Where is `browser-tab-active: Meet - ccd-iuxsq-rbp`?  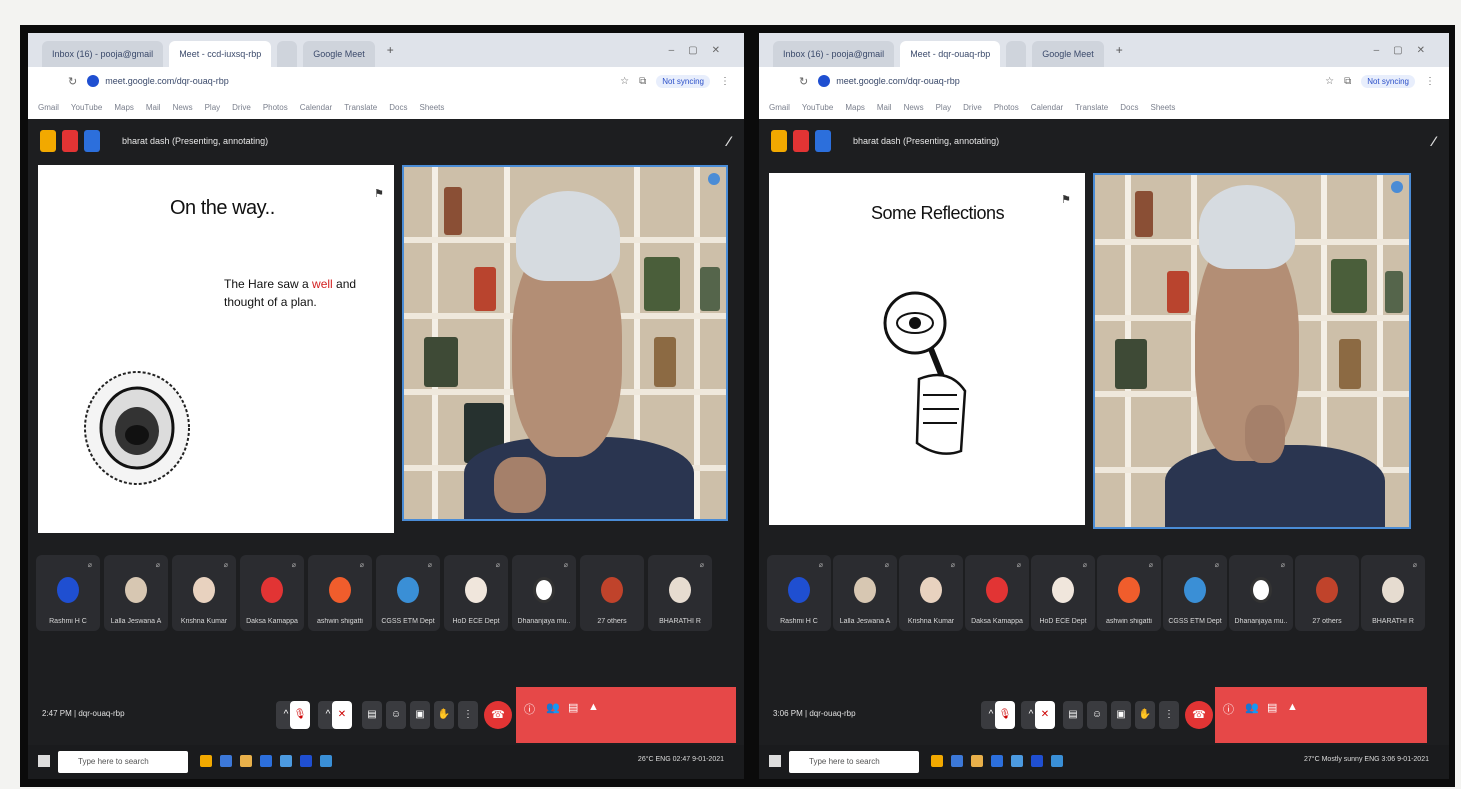
browser-tab-active: Meet - ccd-iuxsq-rbp is located at coordinates (220, 54).